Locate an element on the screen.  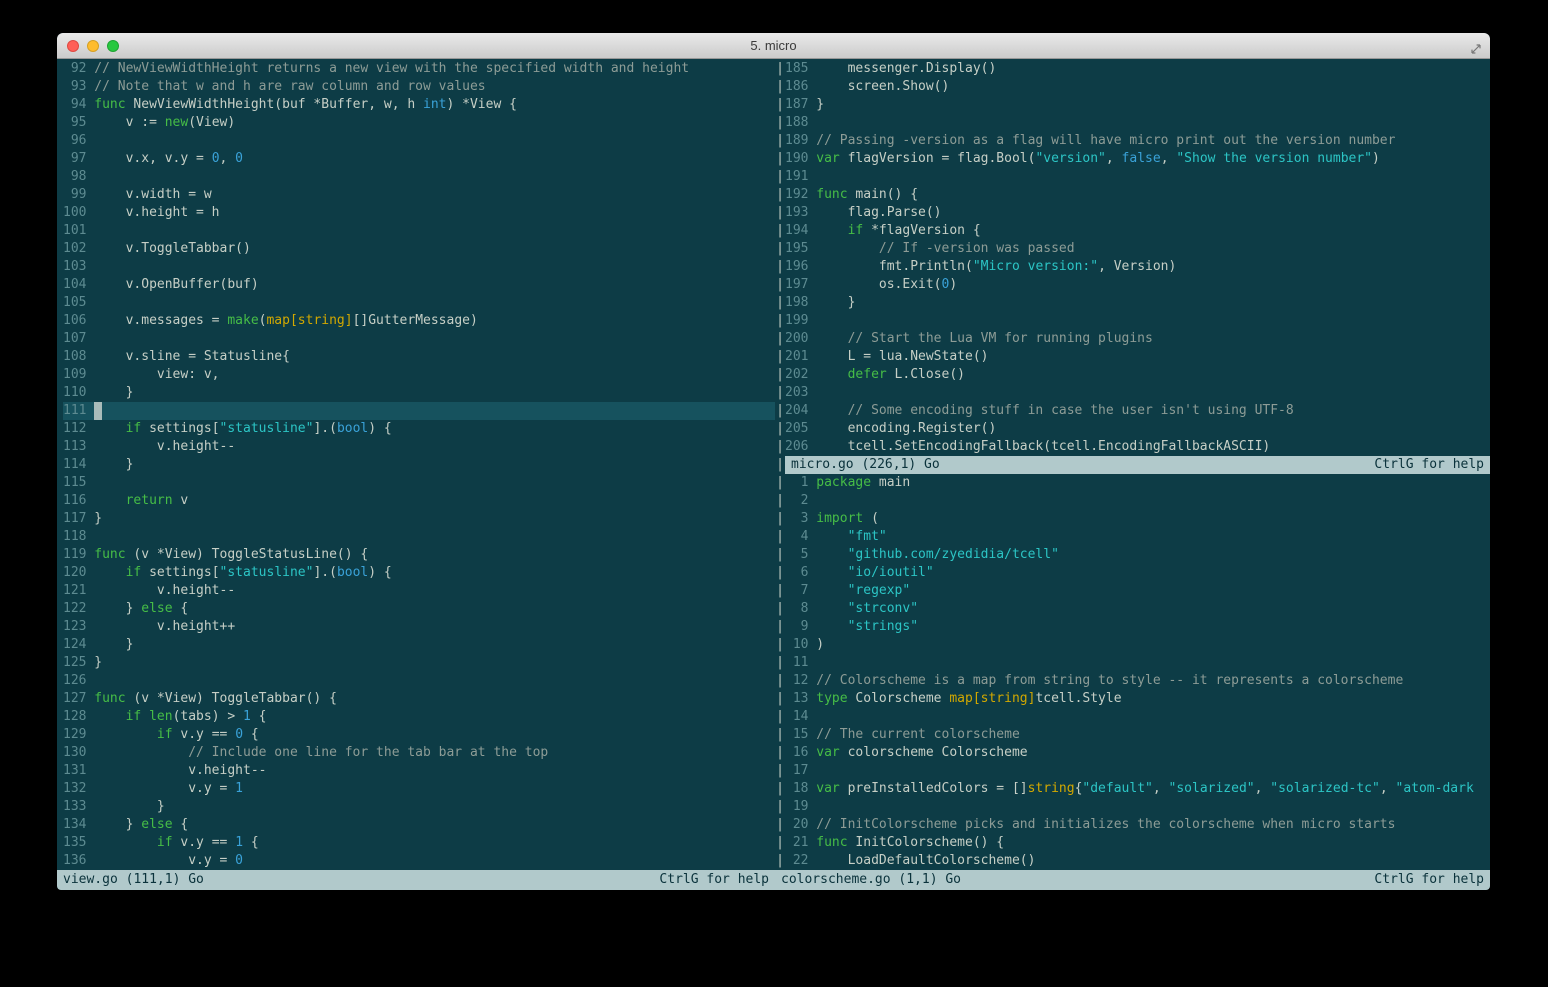
code-line: 127 func (v *View) ToggleTabbar() { is located at coordinates (419, 699).